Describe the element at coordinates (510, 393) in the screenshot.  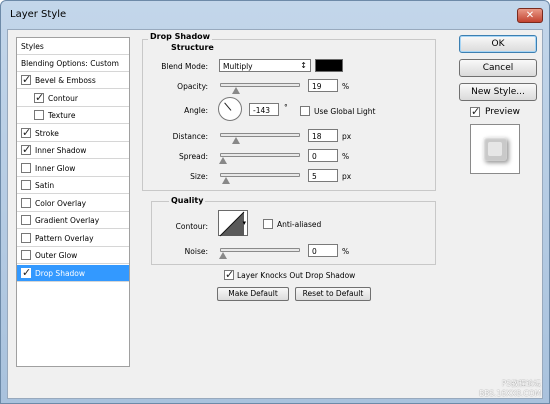
I see `watermark-line-2: BBS.16XX8.COM` at that location.